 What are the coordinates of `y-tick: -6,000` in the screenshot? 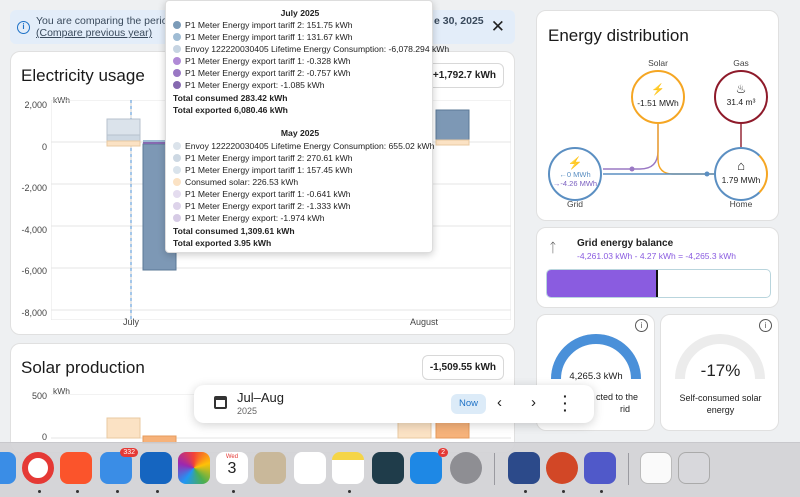 It's located at (34, 271).